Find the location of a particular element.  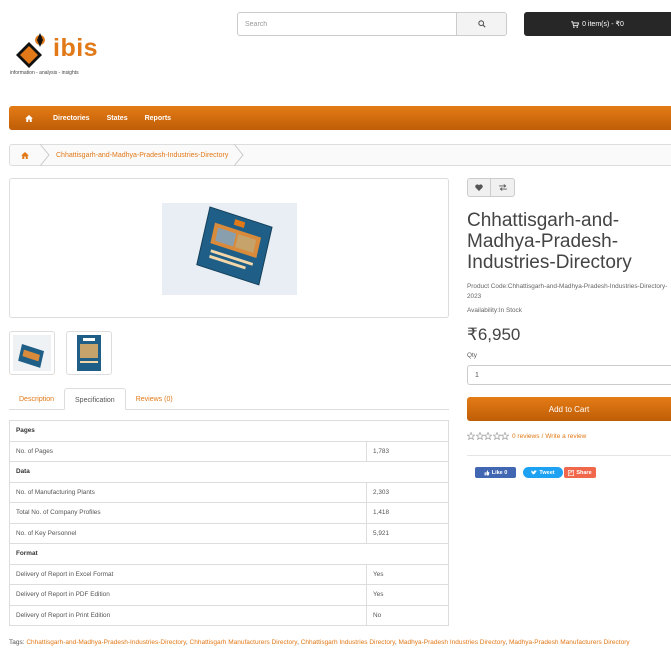

add-to-cart-button: Add to Cart is located at coordinates (569, 409).